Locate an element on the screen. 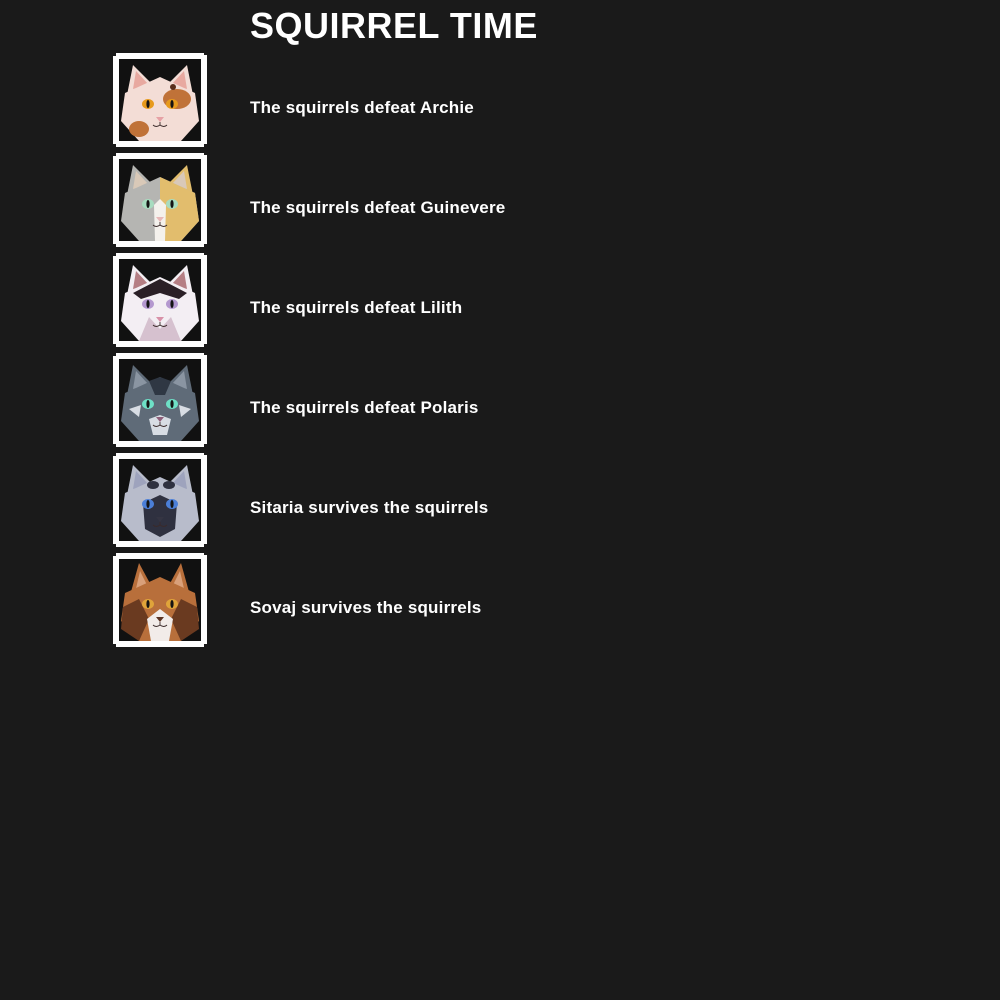 The image size is (1000, 1000). event-row: Sitaria survives the squirrels is located at coordinates (463, 503).